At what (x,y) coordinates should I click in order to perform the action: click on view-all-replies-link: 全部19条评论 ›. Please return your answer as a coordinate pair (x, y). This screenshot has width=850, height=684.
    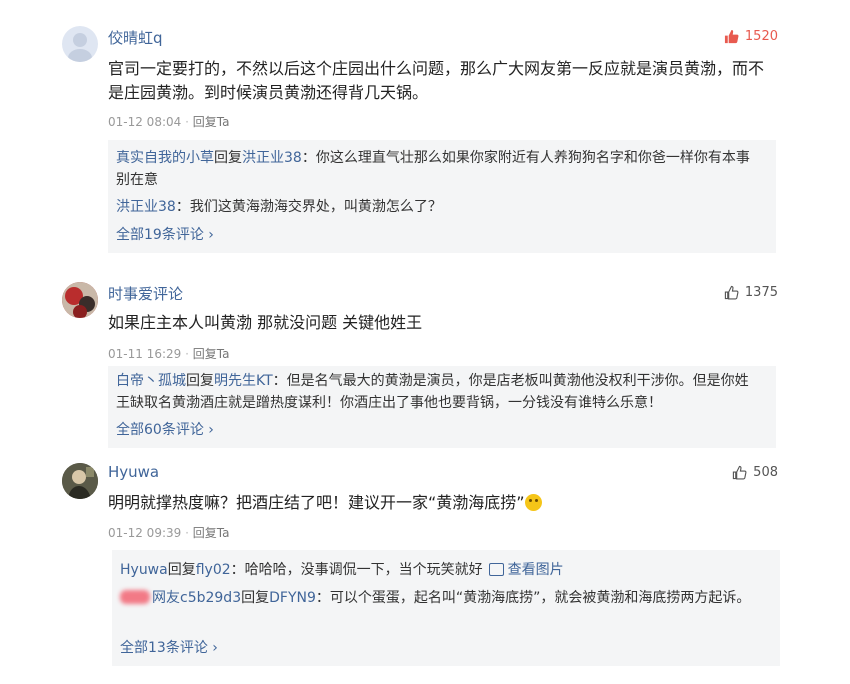
    Looking at the image, I should click on (165, 234).